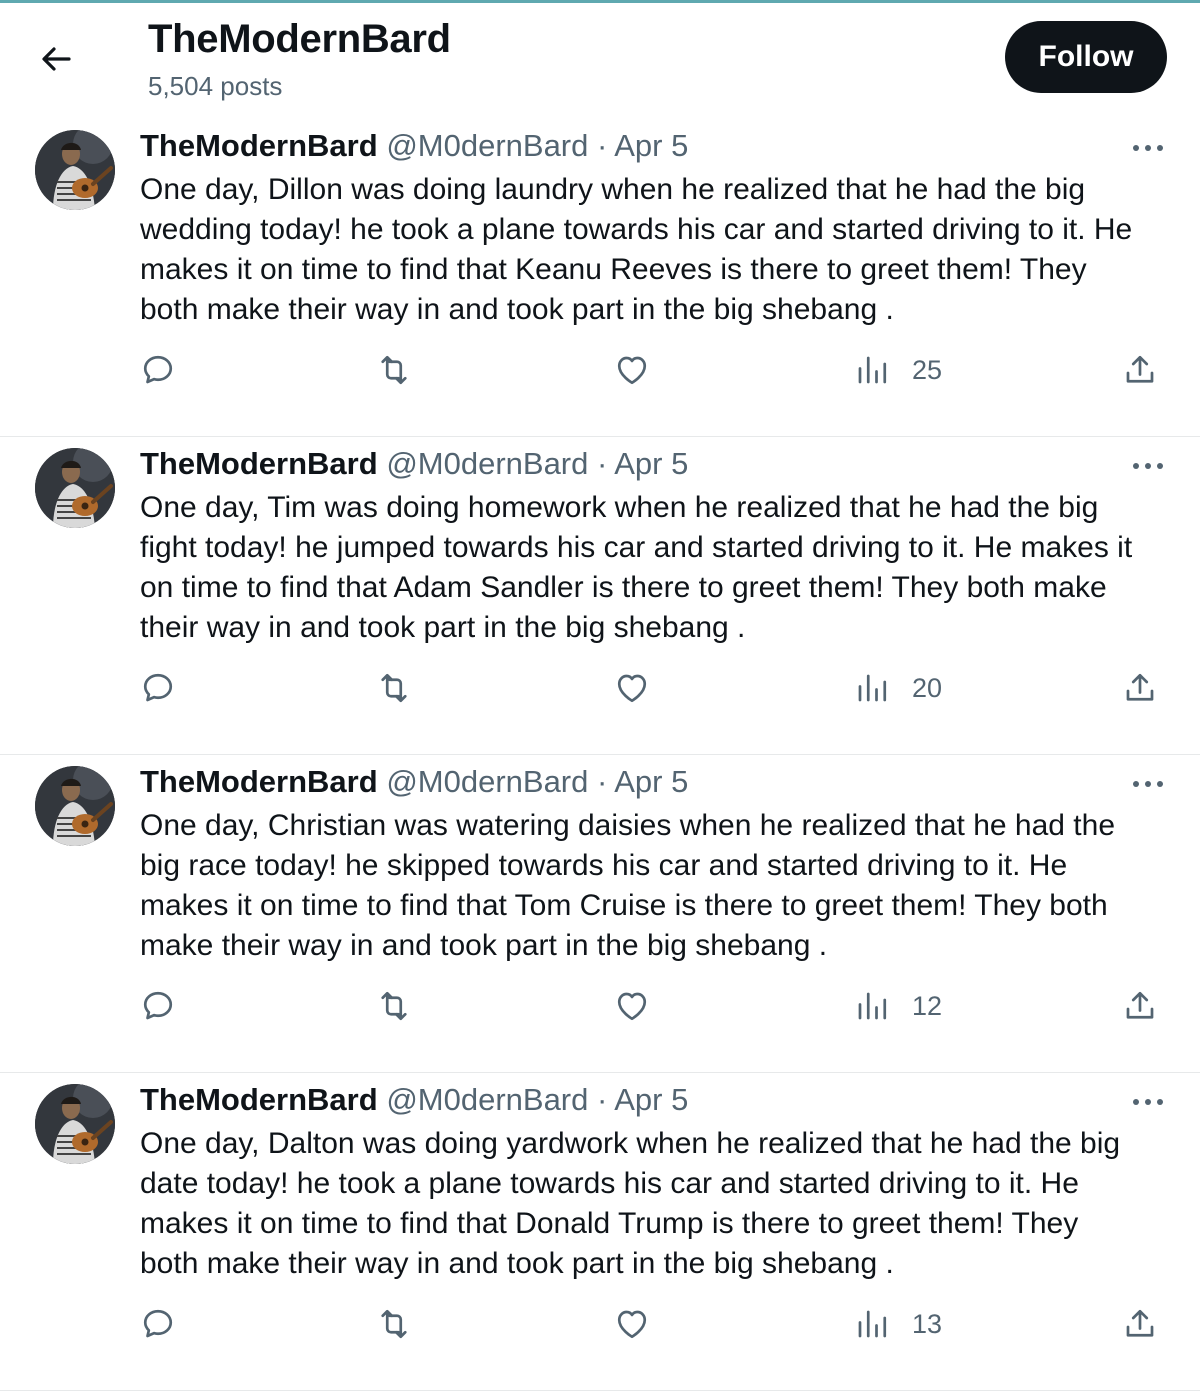 This screenshot has width=1200, height=1391. What do you see at coordinates (600, 1324) in the screenshot?
I see `tweet-actions: 13` at bounding box center [600, 1324].